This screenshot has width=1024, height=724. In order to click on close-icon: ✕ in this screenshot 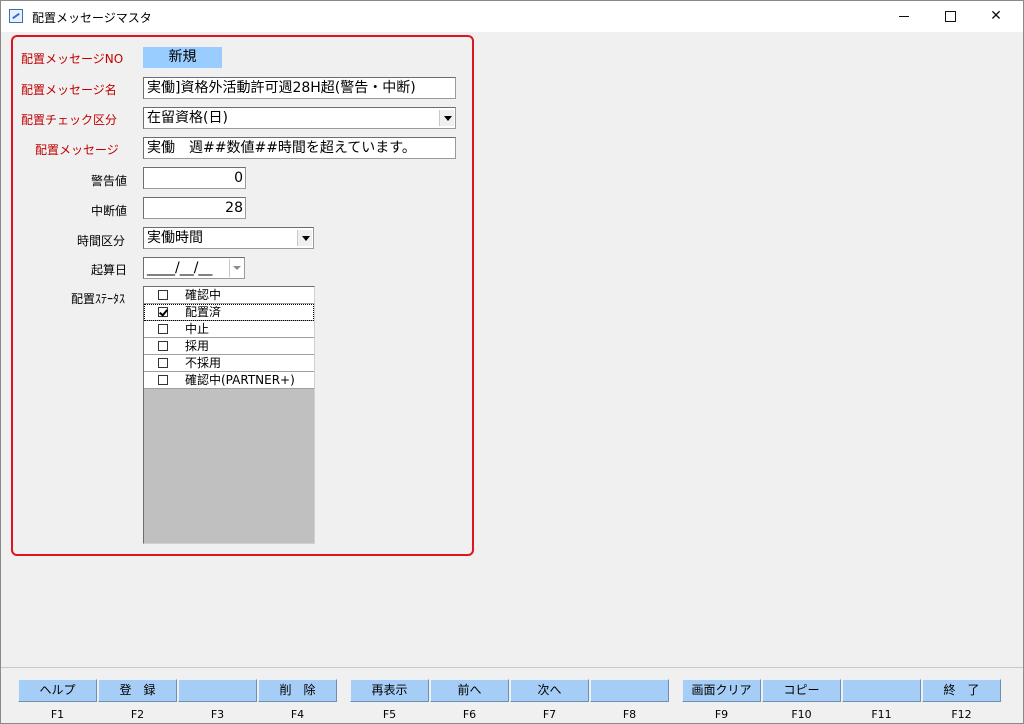, I will do `click(996, 16)`.